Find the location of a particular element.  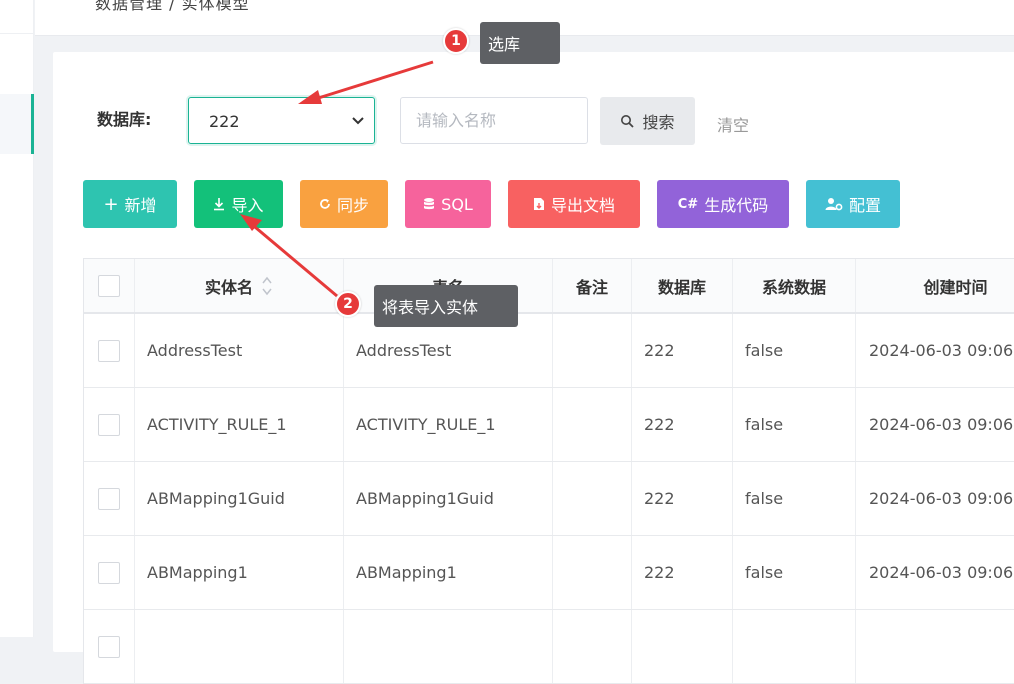

download-icon is located at coordinates (219, 204).